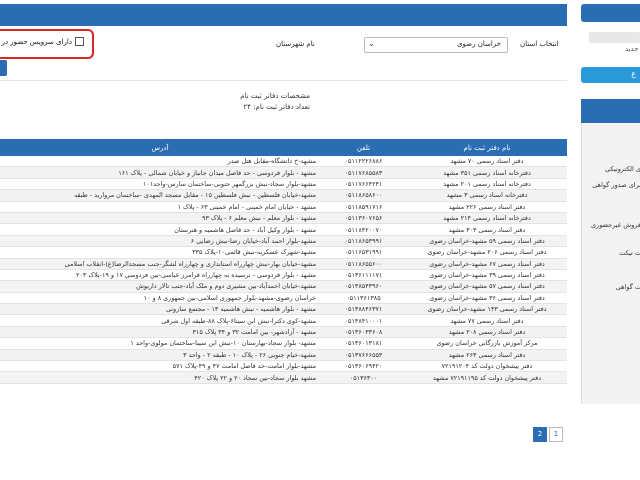 The height and width of the screenshot is (480, 640). What do you see at coordinates (487, 286) in the screenshot?
I see `cell-name: دفتر اسناد رسمی ۵۷ مشهد-خراسان رضوی` at bounding box center [487, 286].